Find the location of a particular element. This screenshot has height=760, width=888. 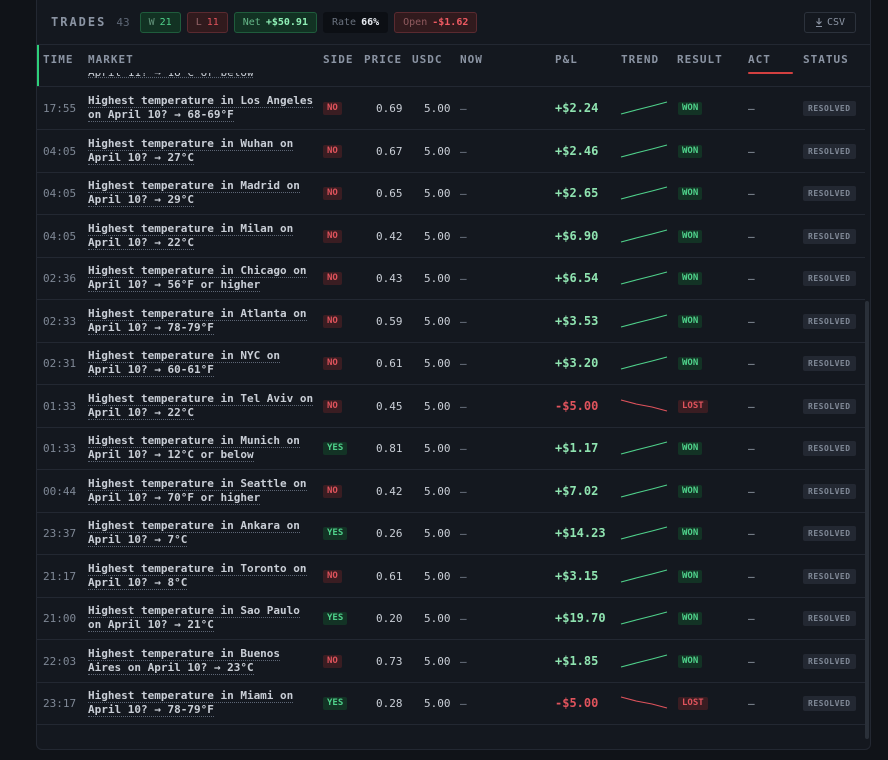

col-result: RESULT is located at coordinates (700, 59).